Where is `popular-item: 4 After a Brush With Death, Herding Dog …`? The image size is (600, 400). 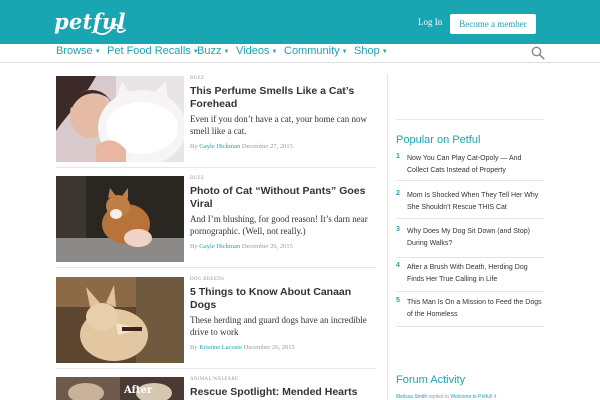
popular-item: 4 After a Brush With Death, Herding Dog … is located at coordinates (470, 277).